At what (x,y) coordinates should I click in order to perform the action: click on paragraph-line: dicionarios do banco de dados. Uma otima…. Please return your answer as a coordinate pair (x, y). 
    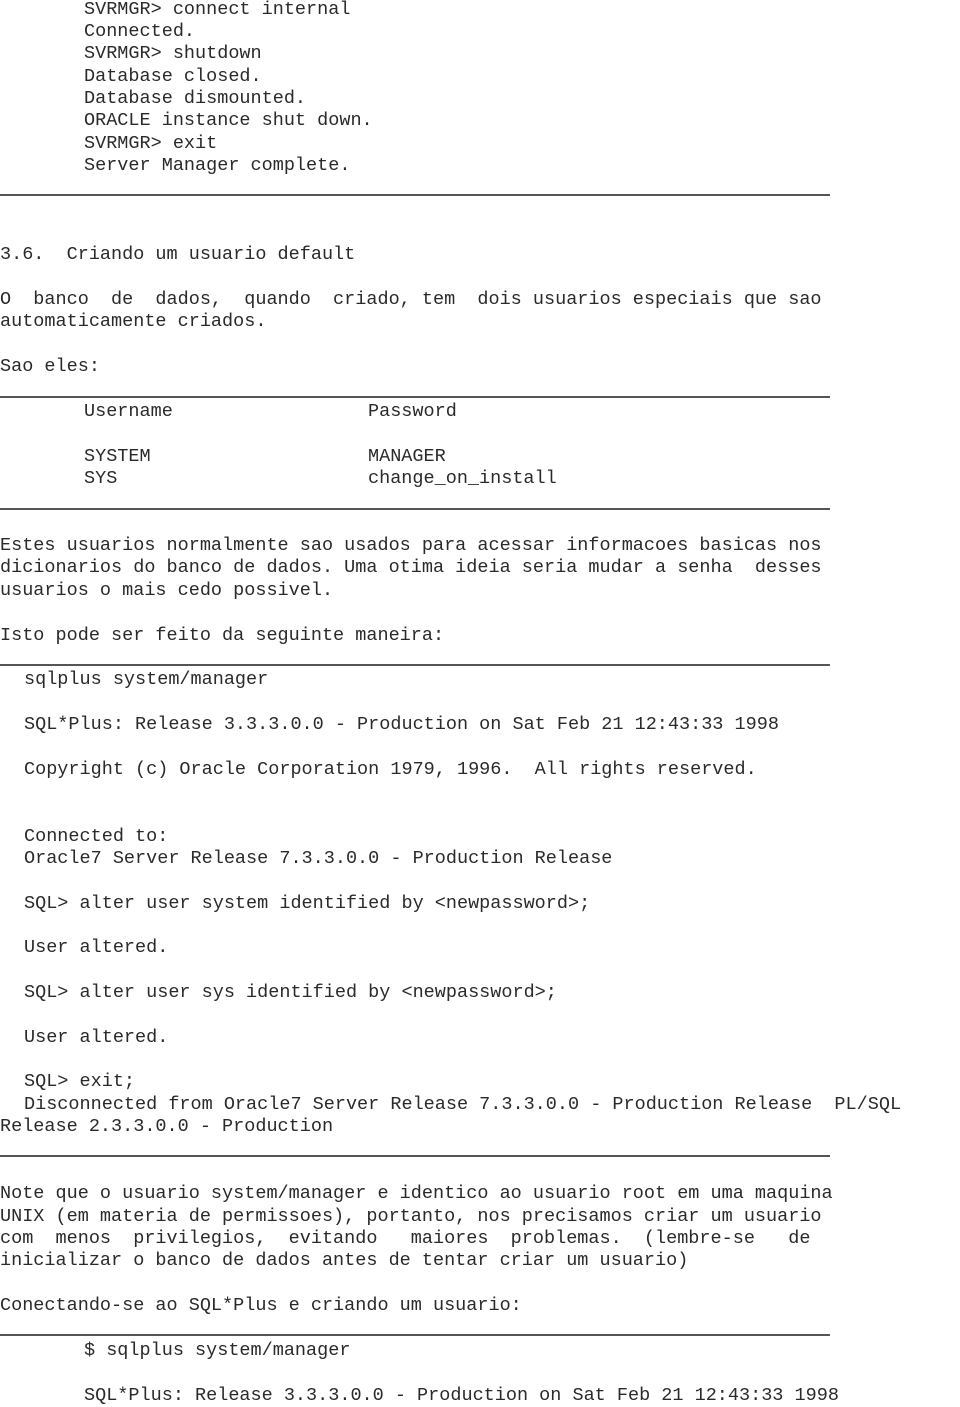
    Looking at the image, I should click on (411, 567).